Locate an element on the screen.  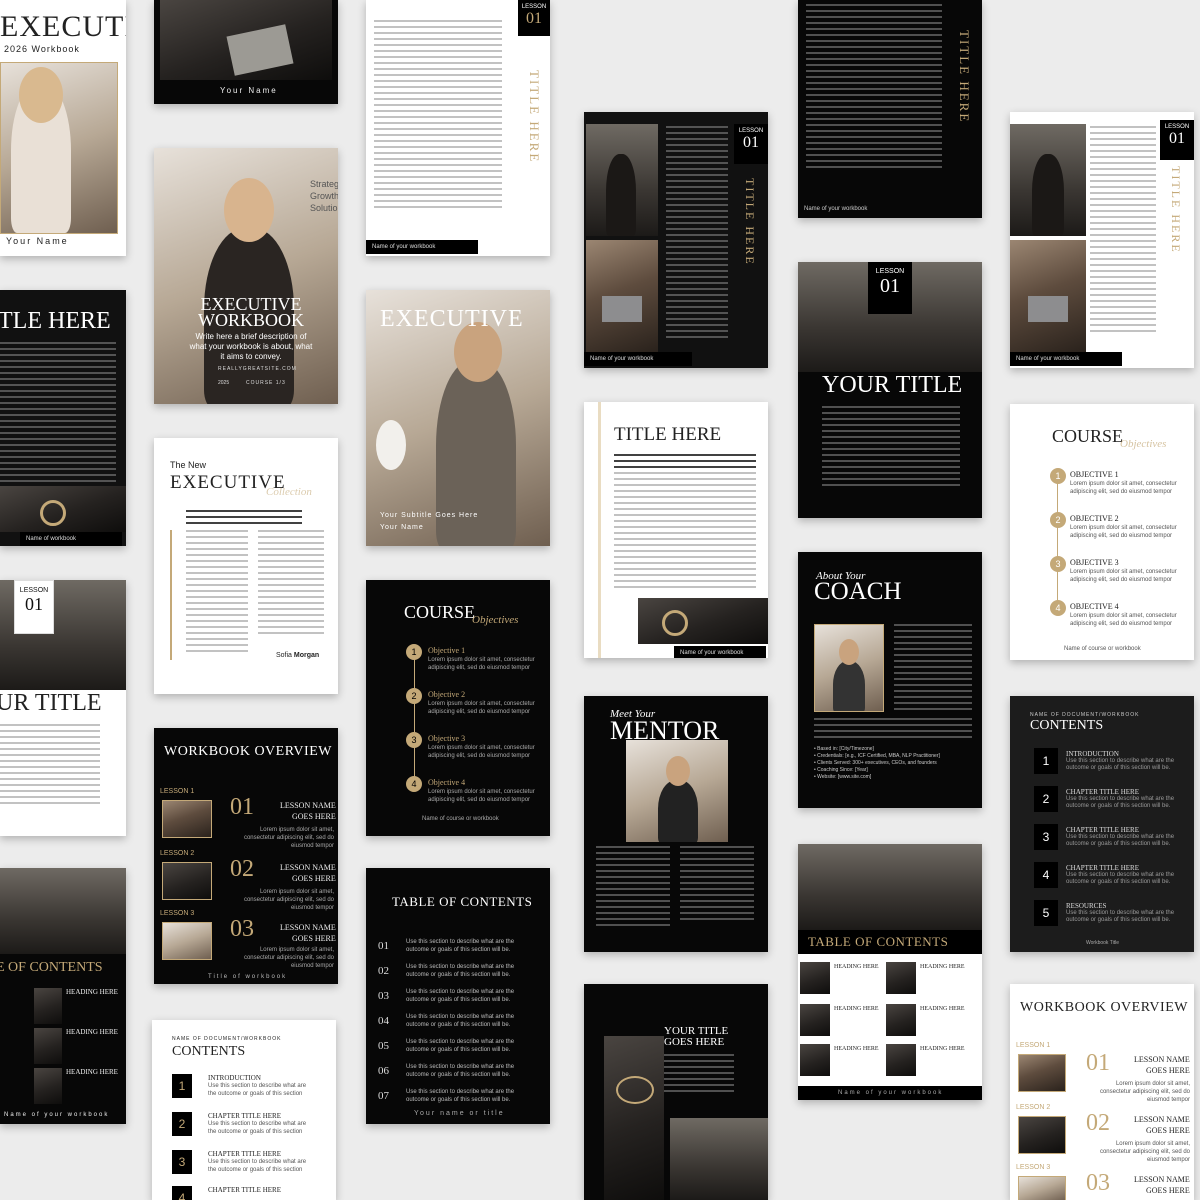
course-light-script: Objectives is located at coordinates (1143, 444).